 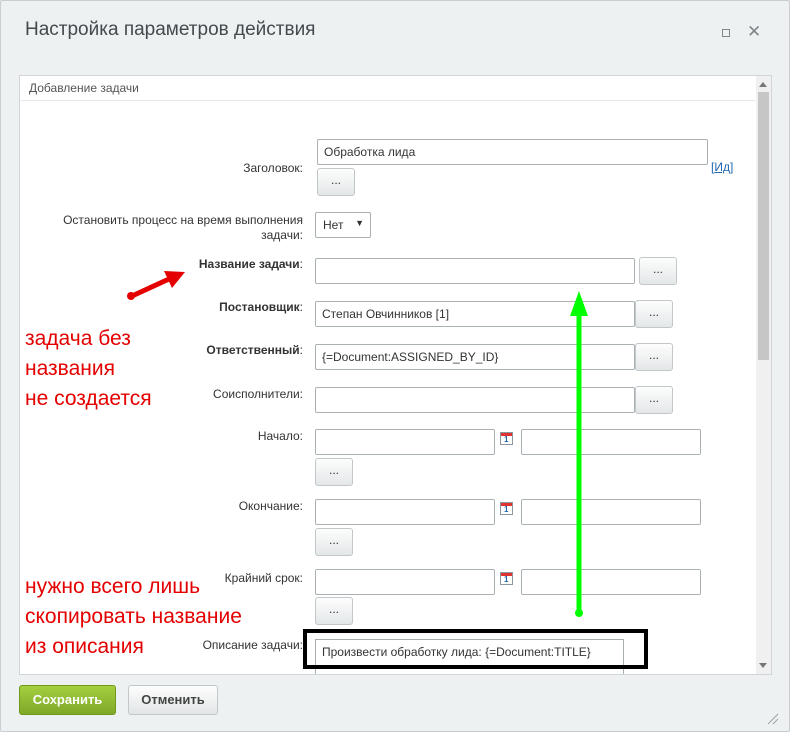 I want to click on dialog-title: Настройка параметров действия, so click(x=170, y=29).